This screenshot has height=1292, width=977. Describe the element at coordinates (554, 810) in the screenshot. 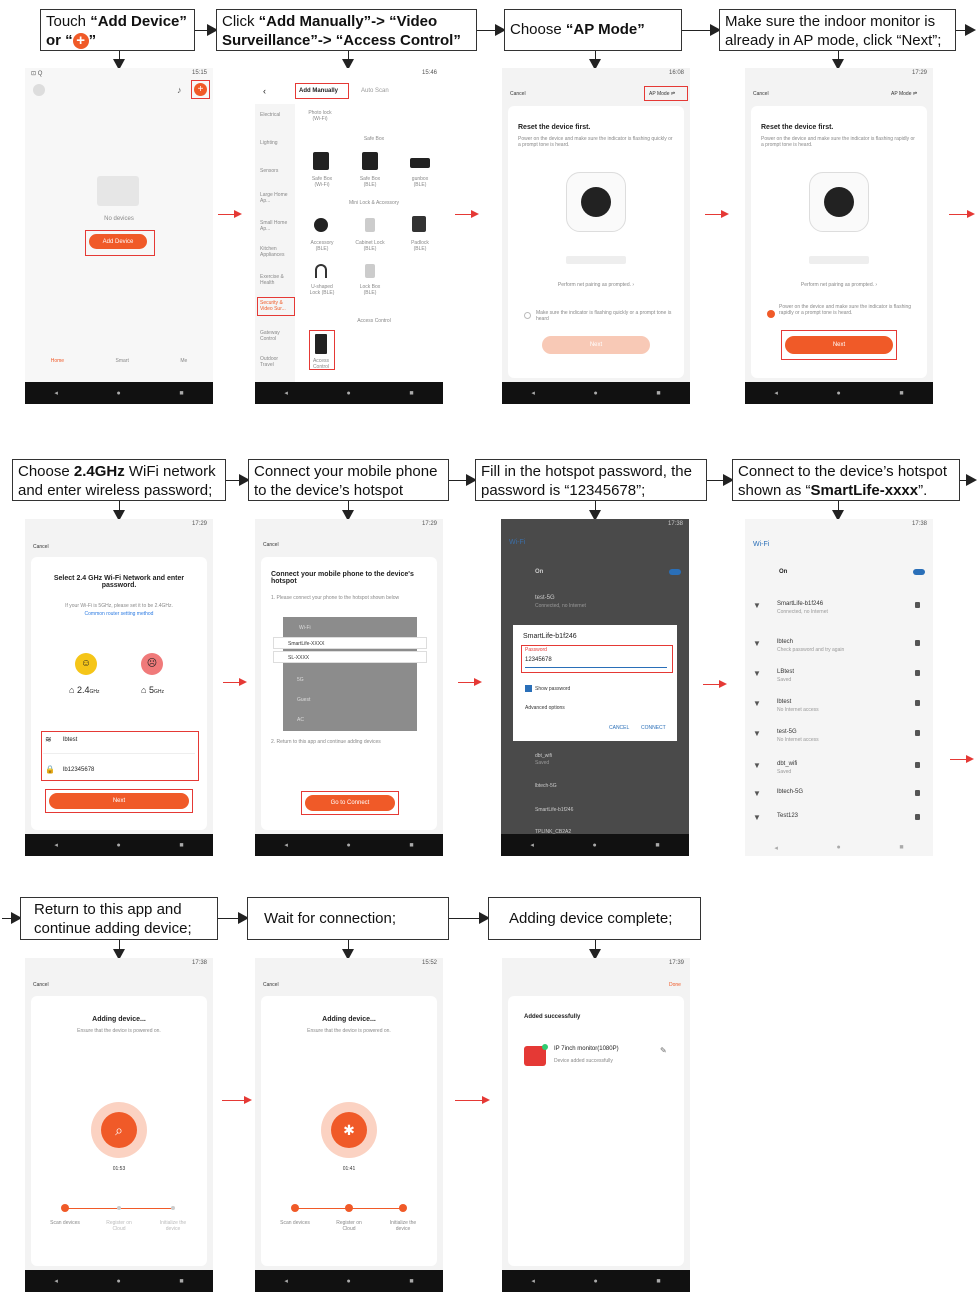

I see `wifi-network: SmartLife-b1f246` at that location.